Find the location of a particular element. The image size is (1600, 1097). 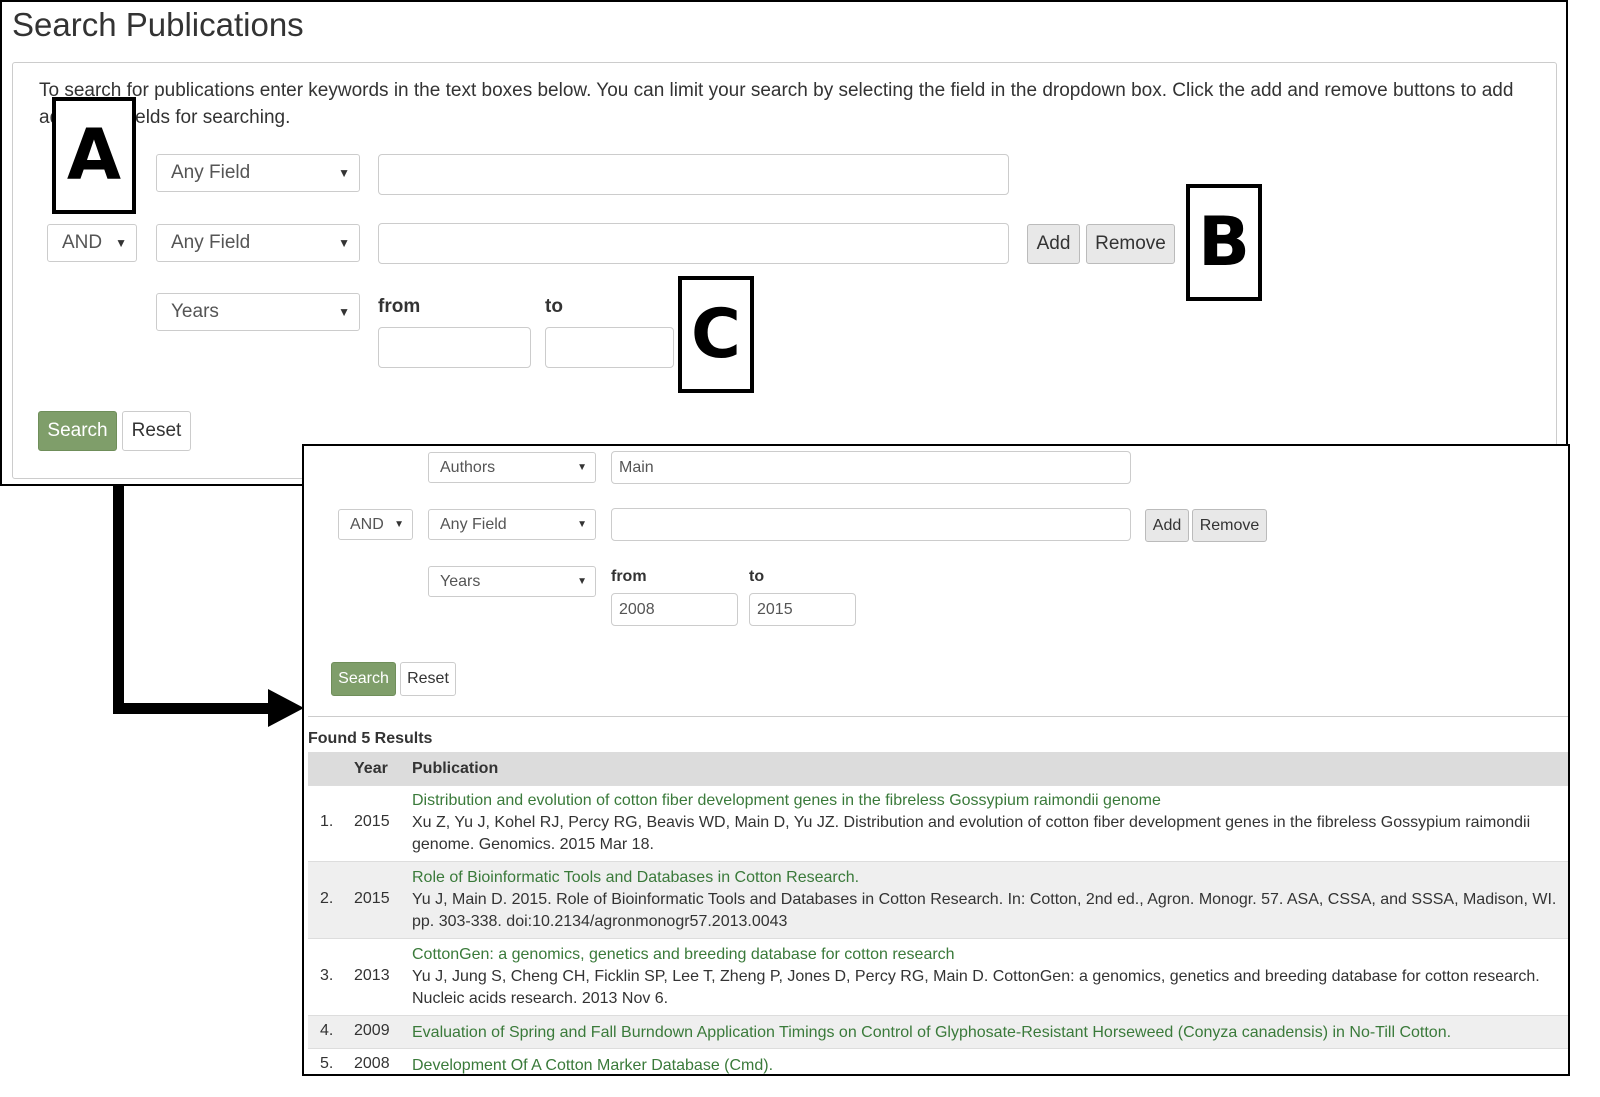

callout-a: A is located at coordinates (94, 155).